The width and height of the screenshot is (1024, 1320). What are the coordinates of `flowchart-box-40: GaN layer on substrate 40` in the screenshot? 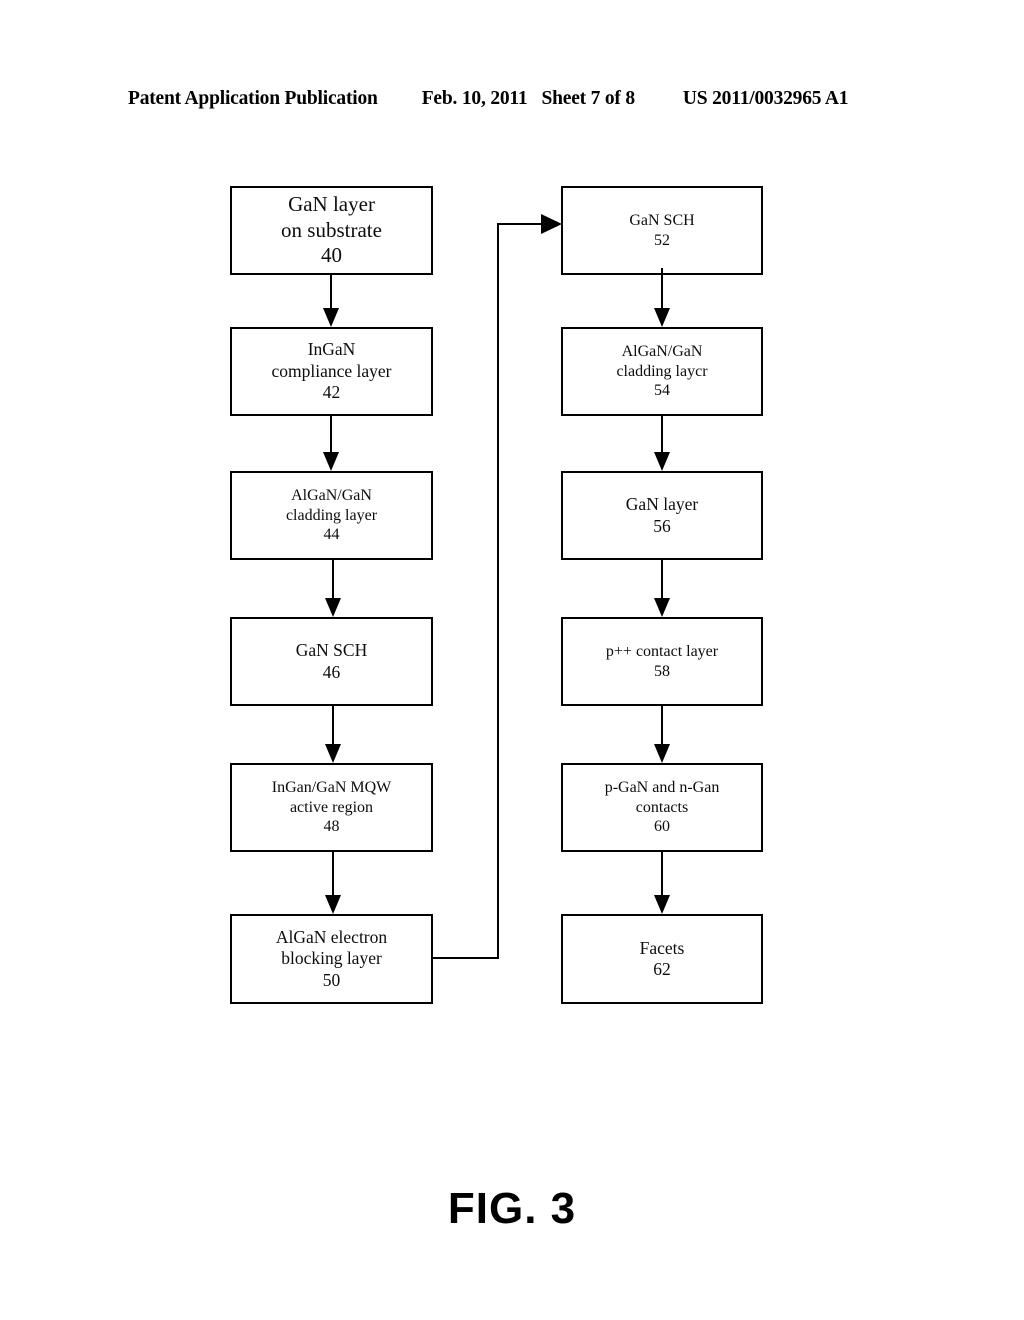 It's located at (331, 230).